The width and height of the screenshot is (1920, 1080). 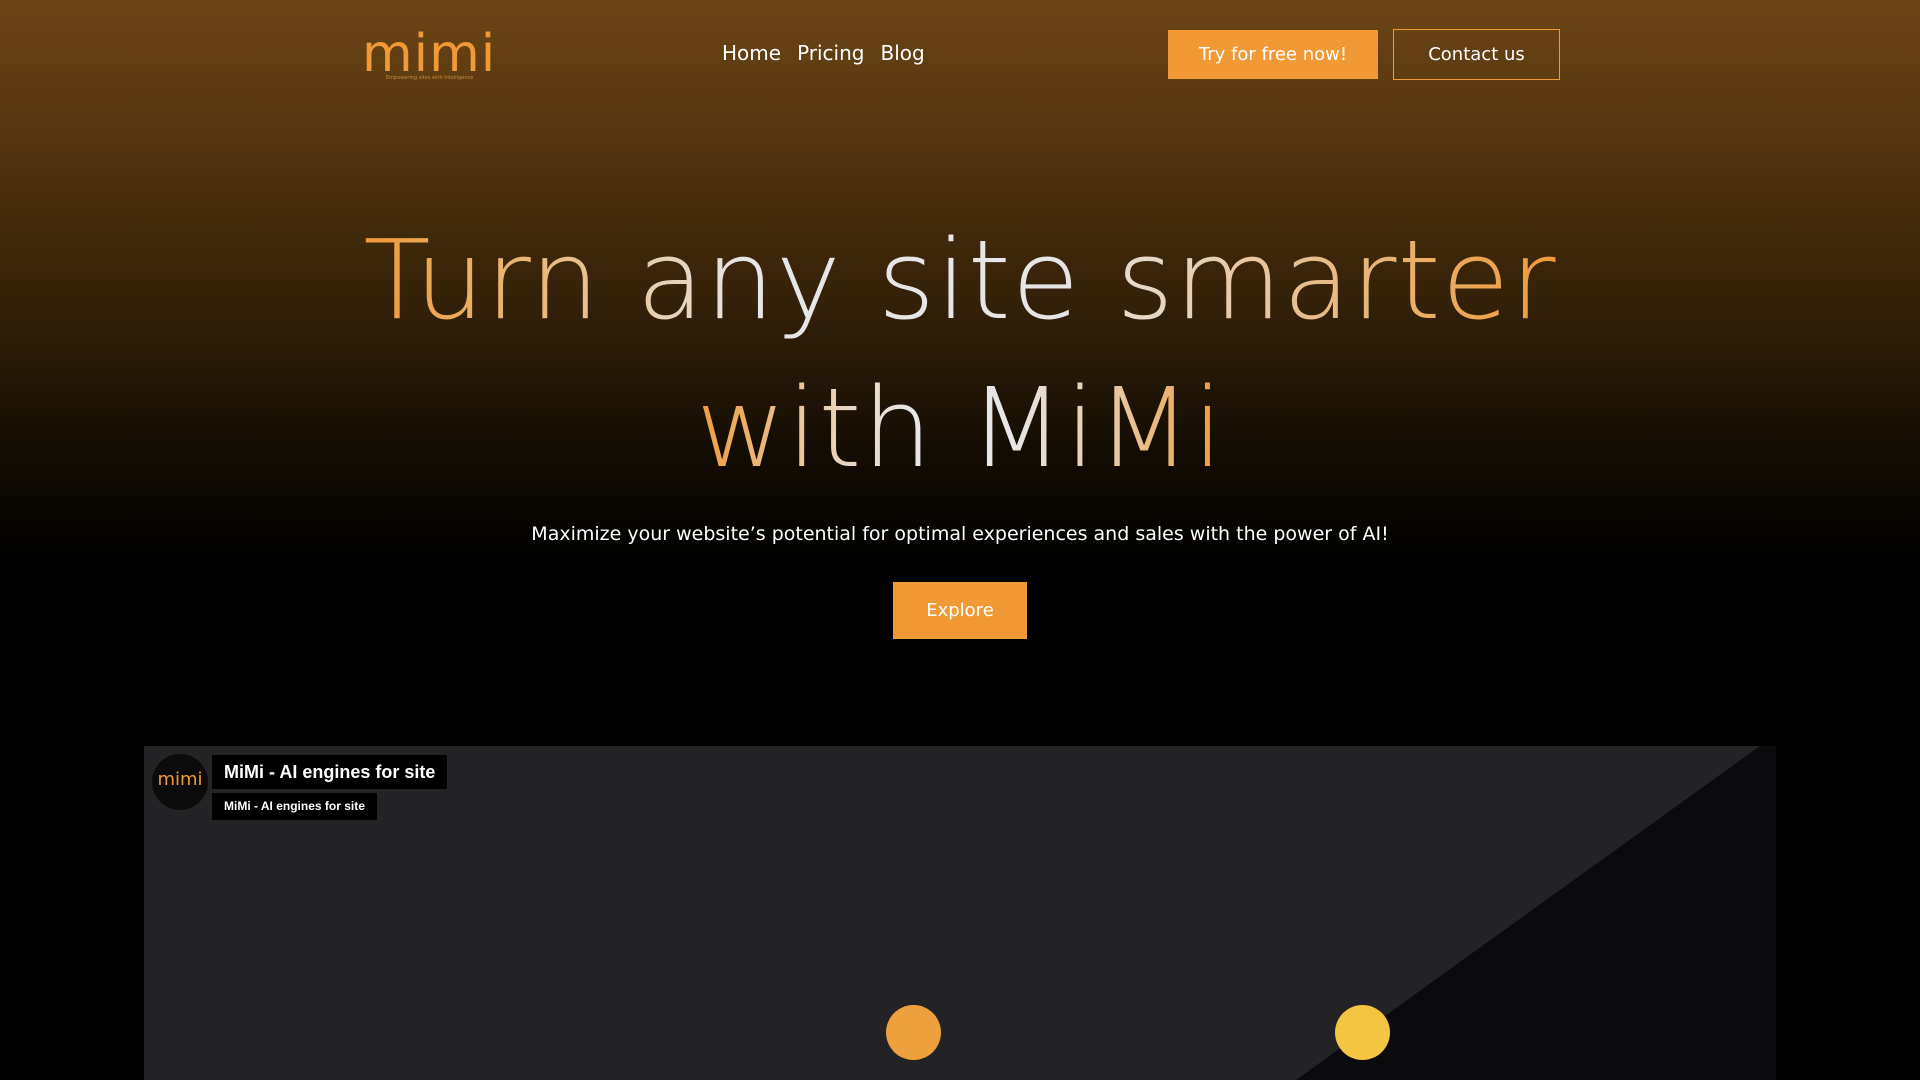 I want to click on nav-link-home: Home, so click(x=751, y=53).